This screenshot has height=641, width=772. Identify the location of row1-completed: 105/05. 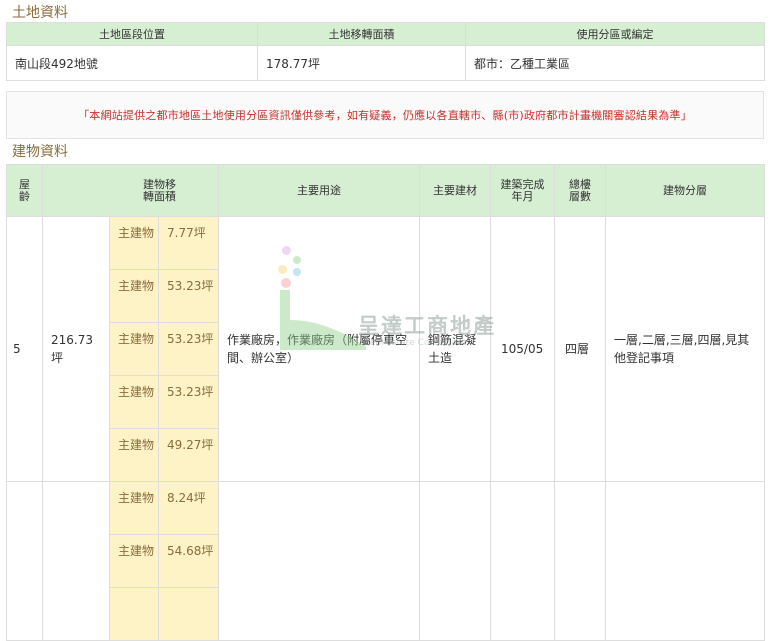
(522, 349).